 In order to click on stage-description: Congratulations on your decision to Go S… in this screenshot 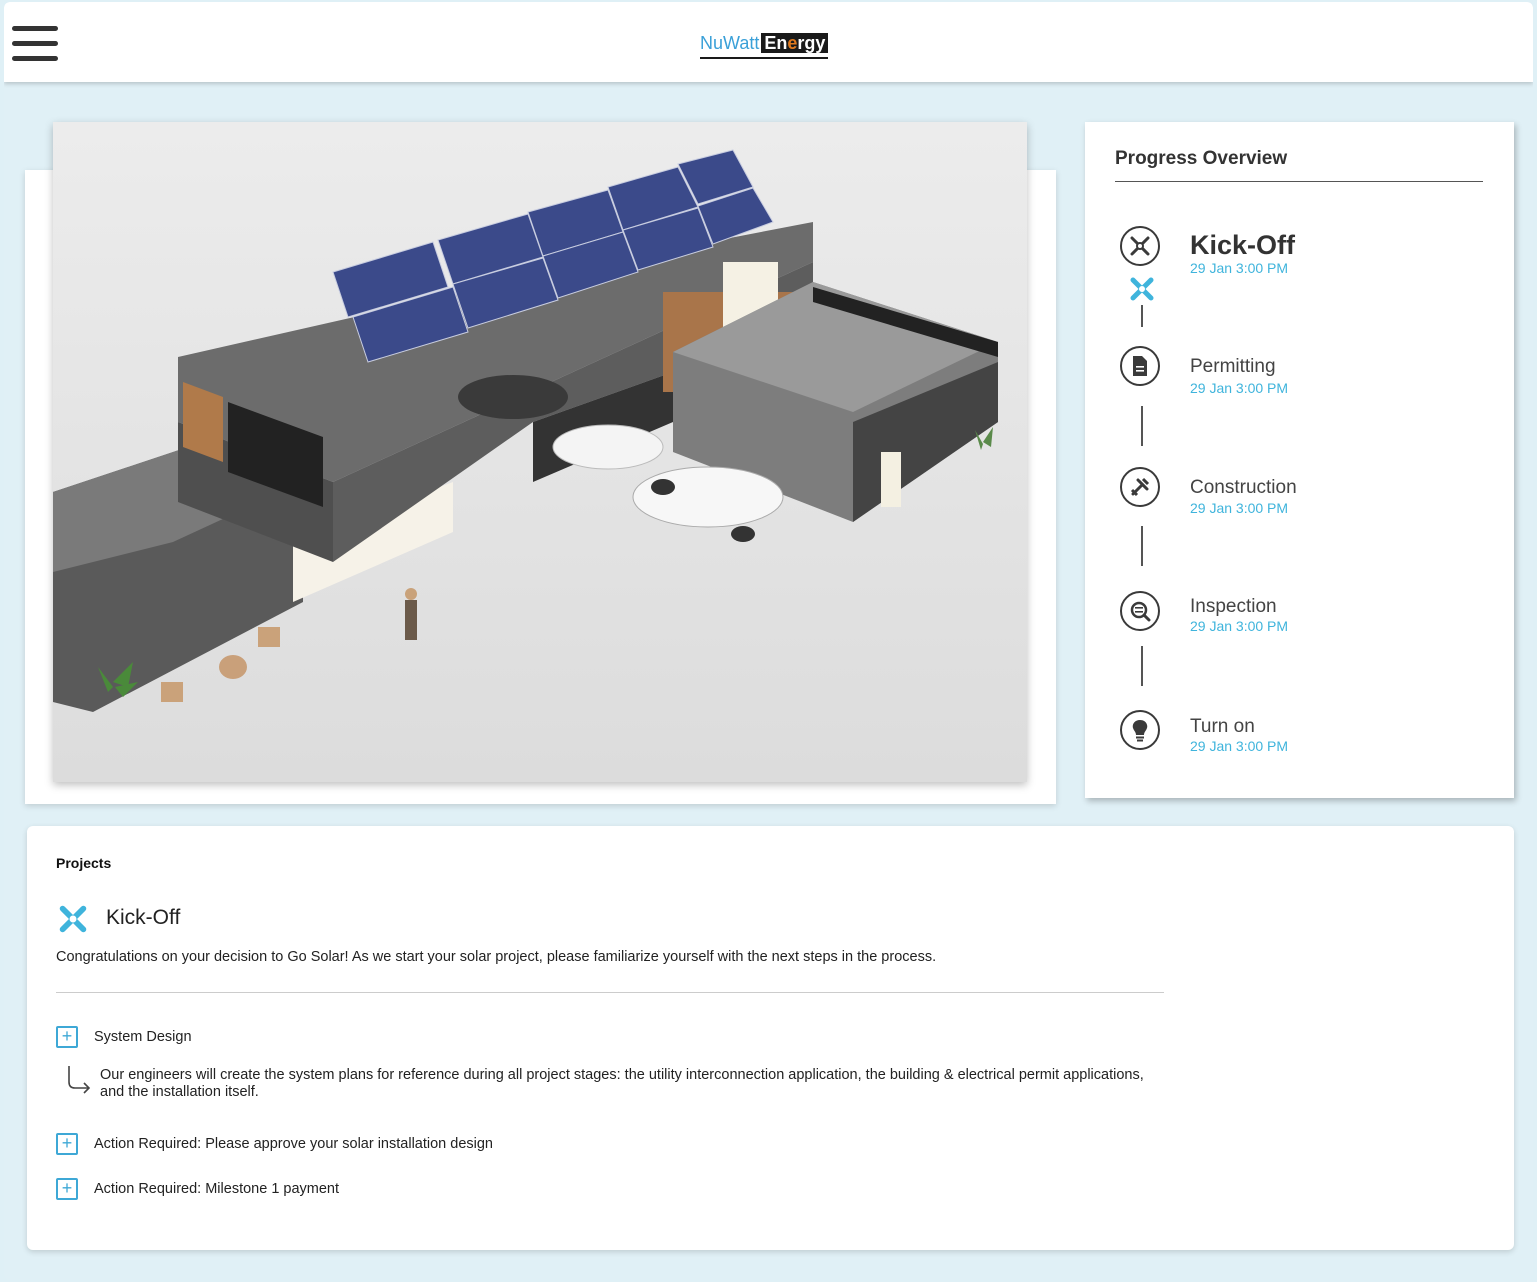, I will do `click(496, 957)`.